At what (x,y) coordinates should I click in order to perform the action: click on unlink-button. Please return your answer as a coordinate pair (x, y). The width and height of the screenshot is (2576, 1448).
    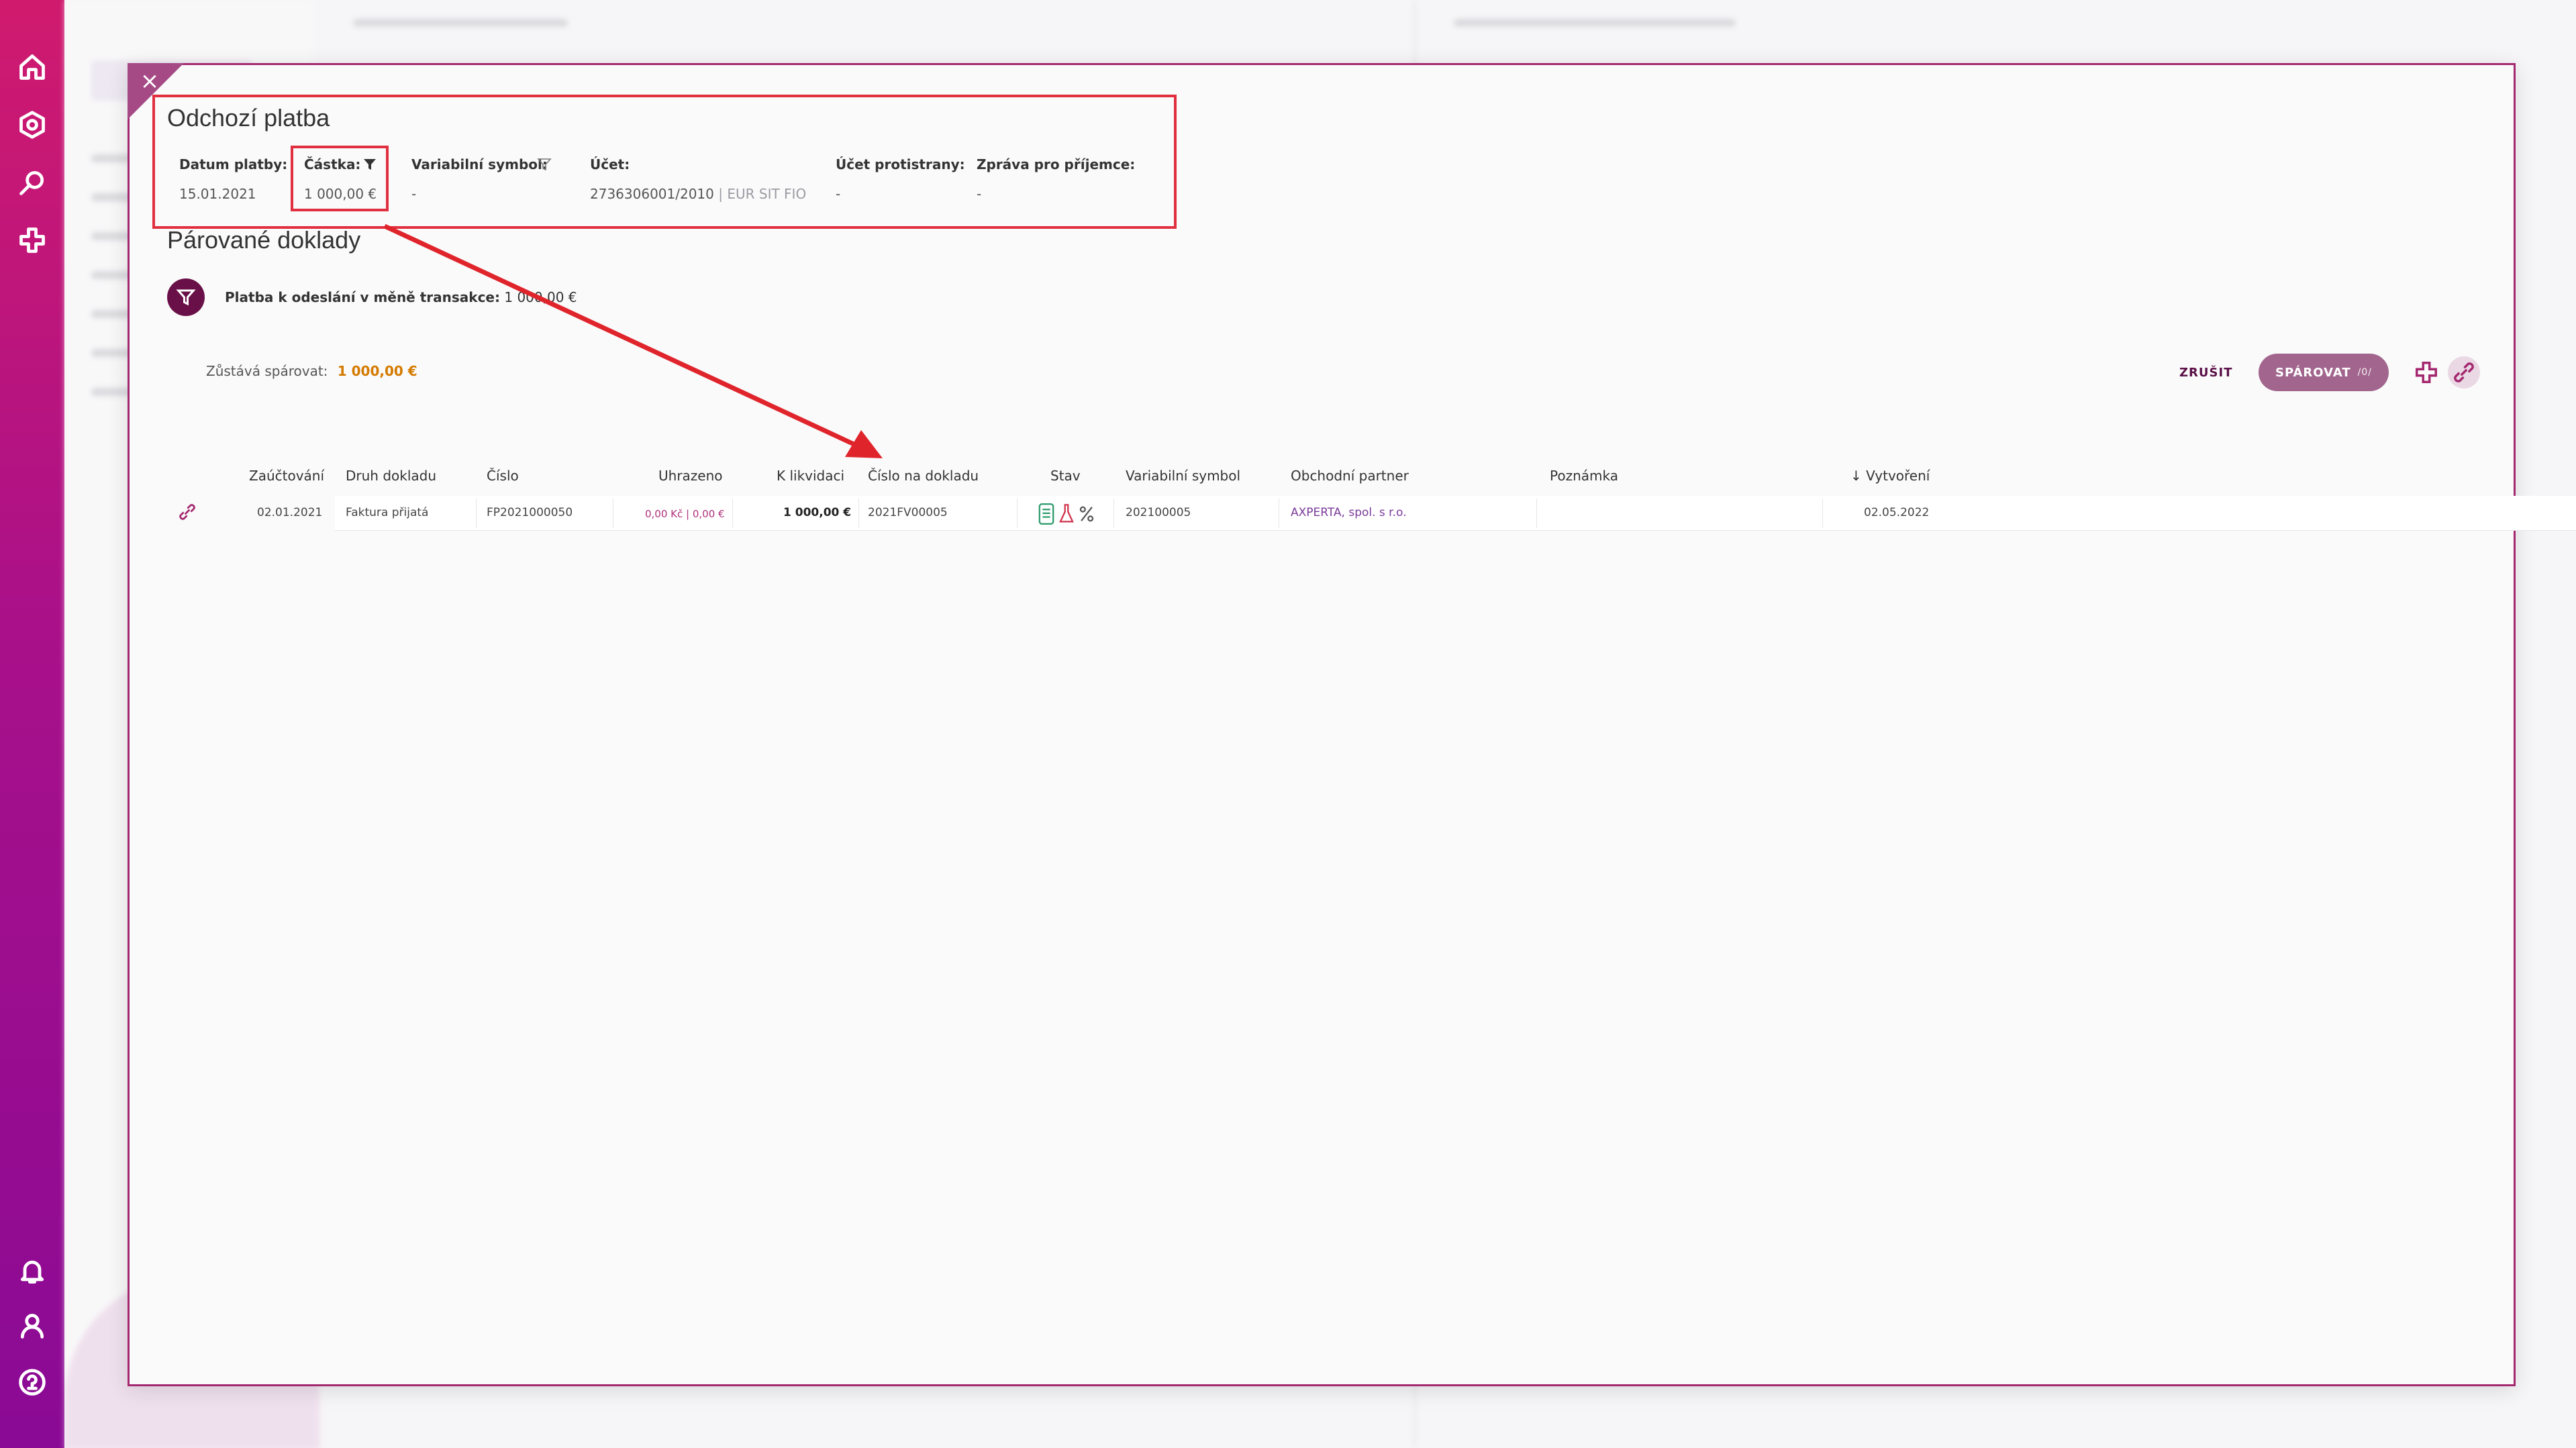
    Looking at the image, I should click on (2464, 372).